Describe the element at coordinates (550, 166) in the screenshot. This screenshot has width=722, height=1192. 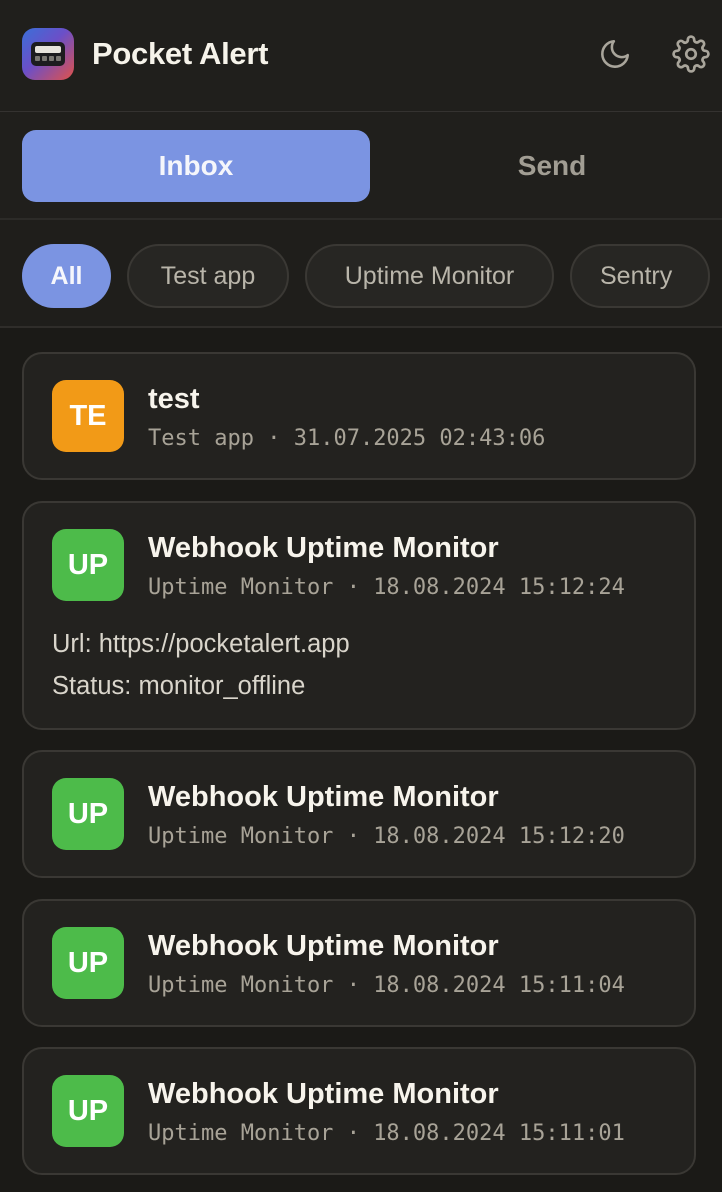
I see `tab-send: Send` at that location.